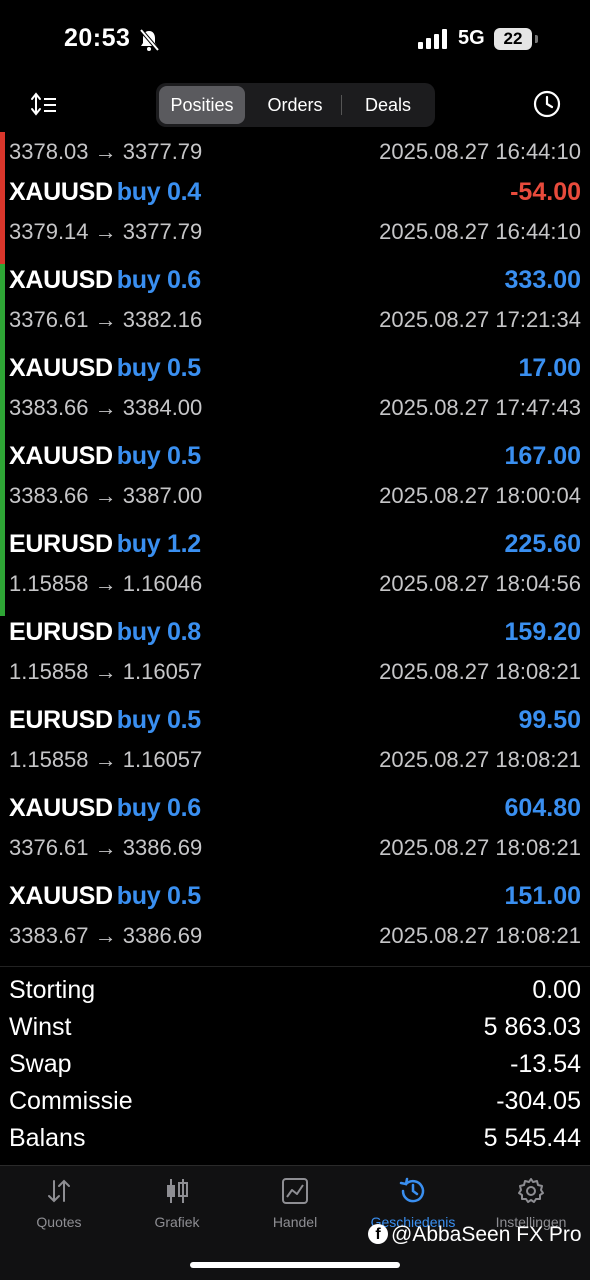 The image size is (590, 1280). I want to click on summary-row-swap: Swap -13.54, so click(295, 1066).